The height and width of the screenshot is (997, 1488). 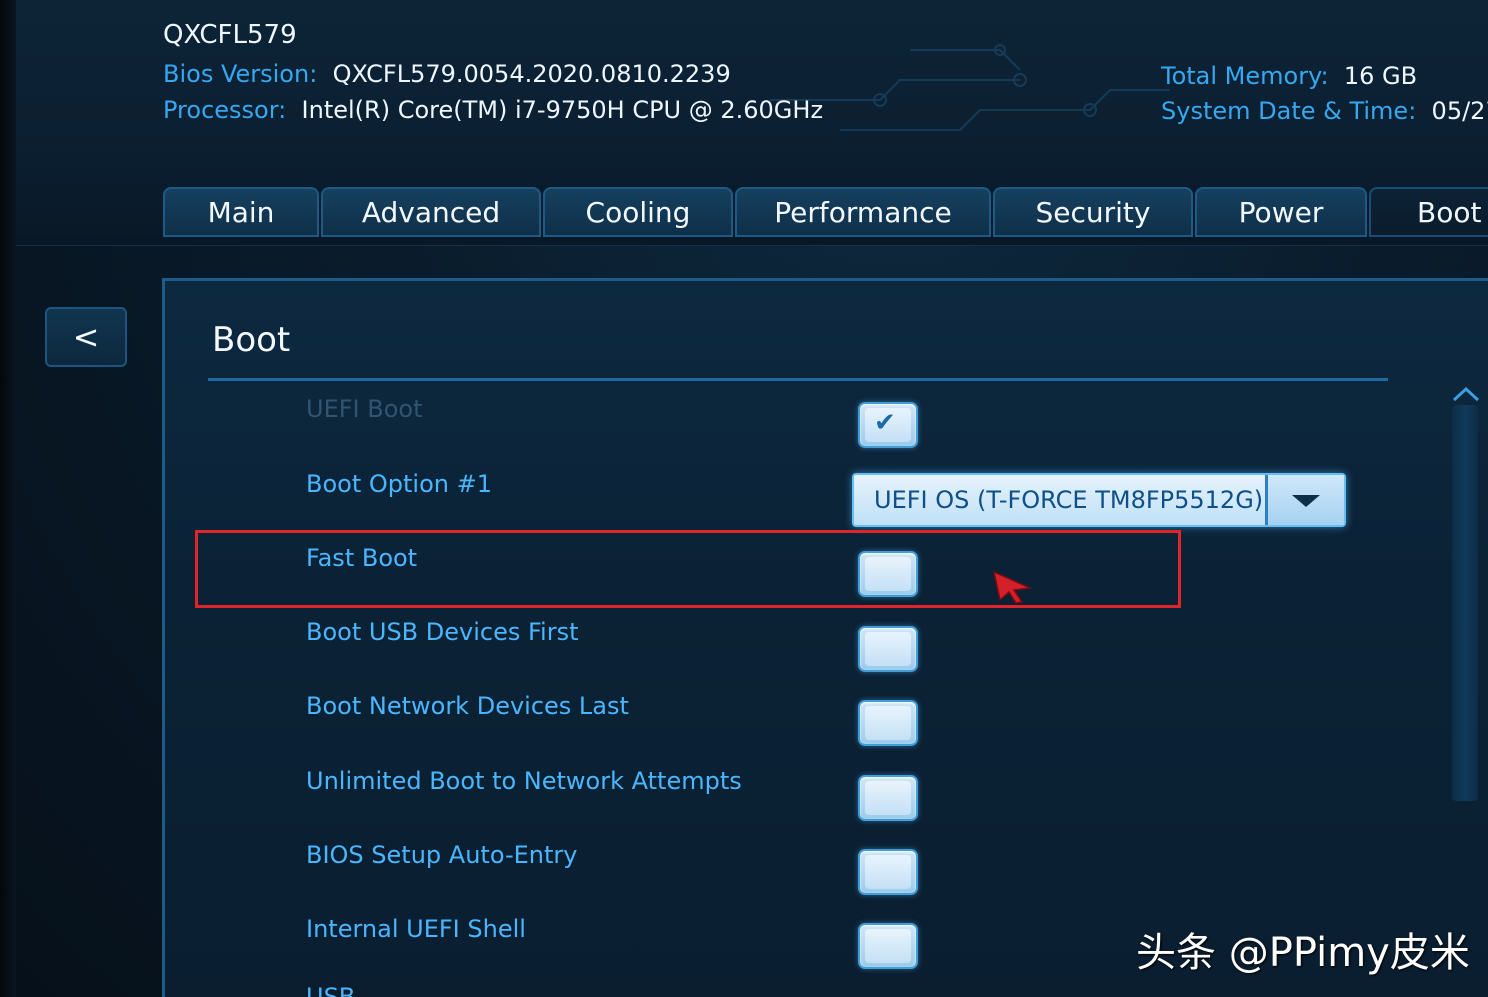 I want to click on uefi-boot-checkbox: ✔, so click(x=888, y=425).